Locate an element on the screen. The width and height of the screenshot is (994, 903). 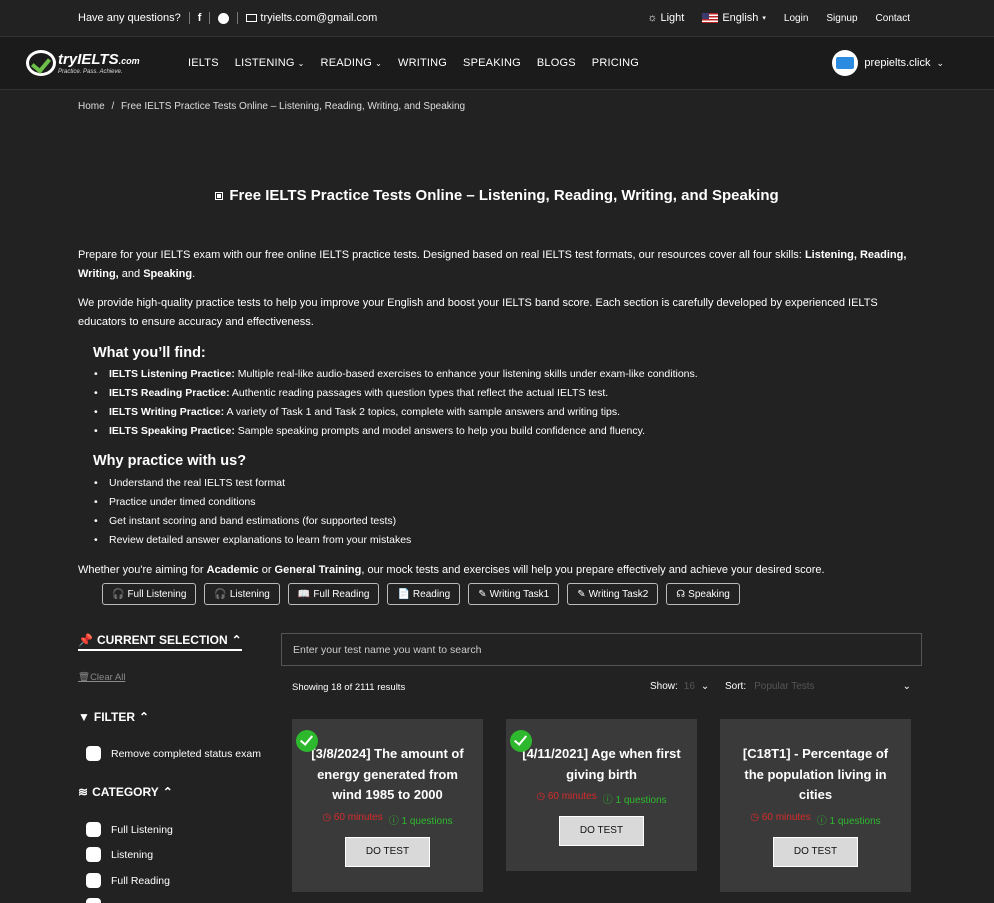
username: prepielts.click is located at coordinates (897, 63).